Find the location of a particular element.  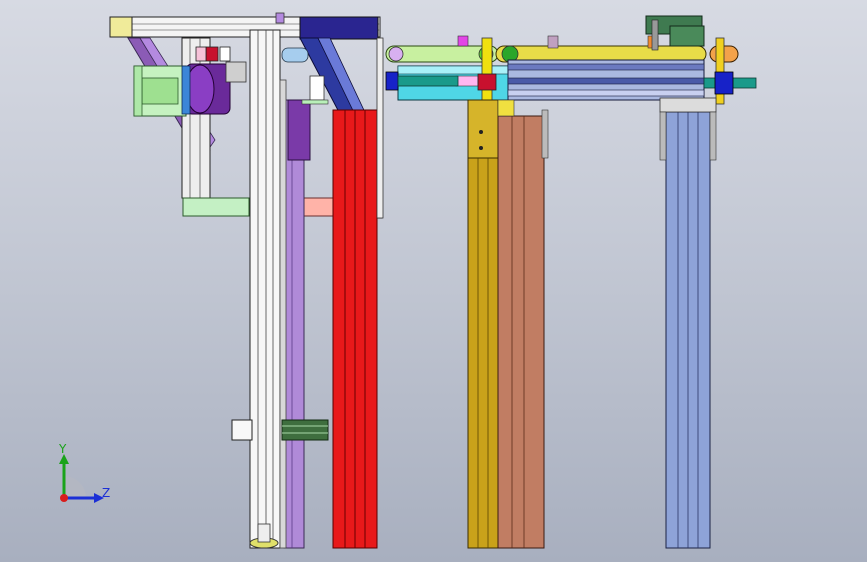

x-axis-dot is located at coordinates (64, 498).